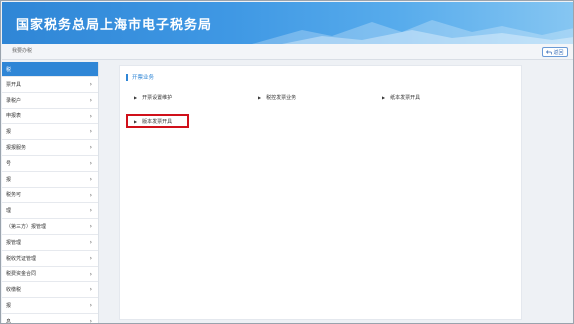 This screenshot has height=324, width=574. Describe the element at coordinates (16, 148) in the screenshot. I see `sidebar-item-label: 报报服务` at that location.